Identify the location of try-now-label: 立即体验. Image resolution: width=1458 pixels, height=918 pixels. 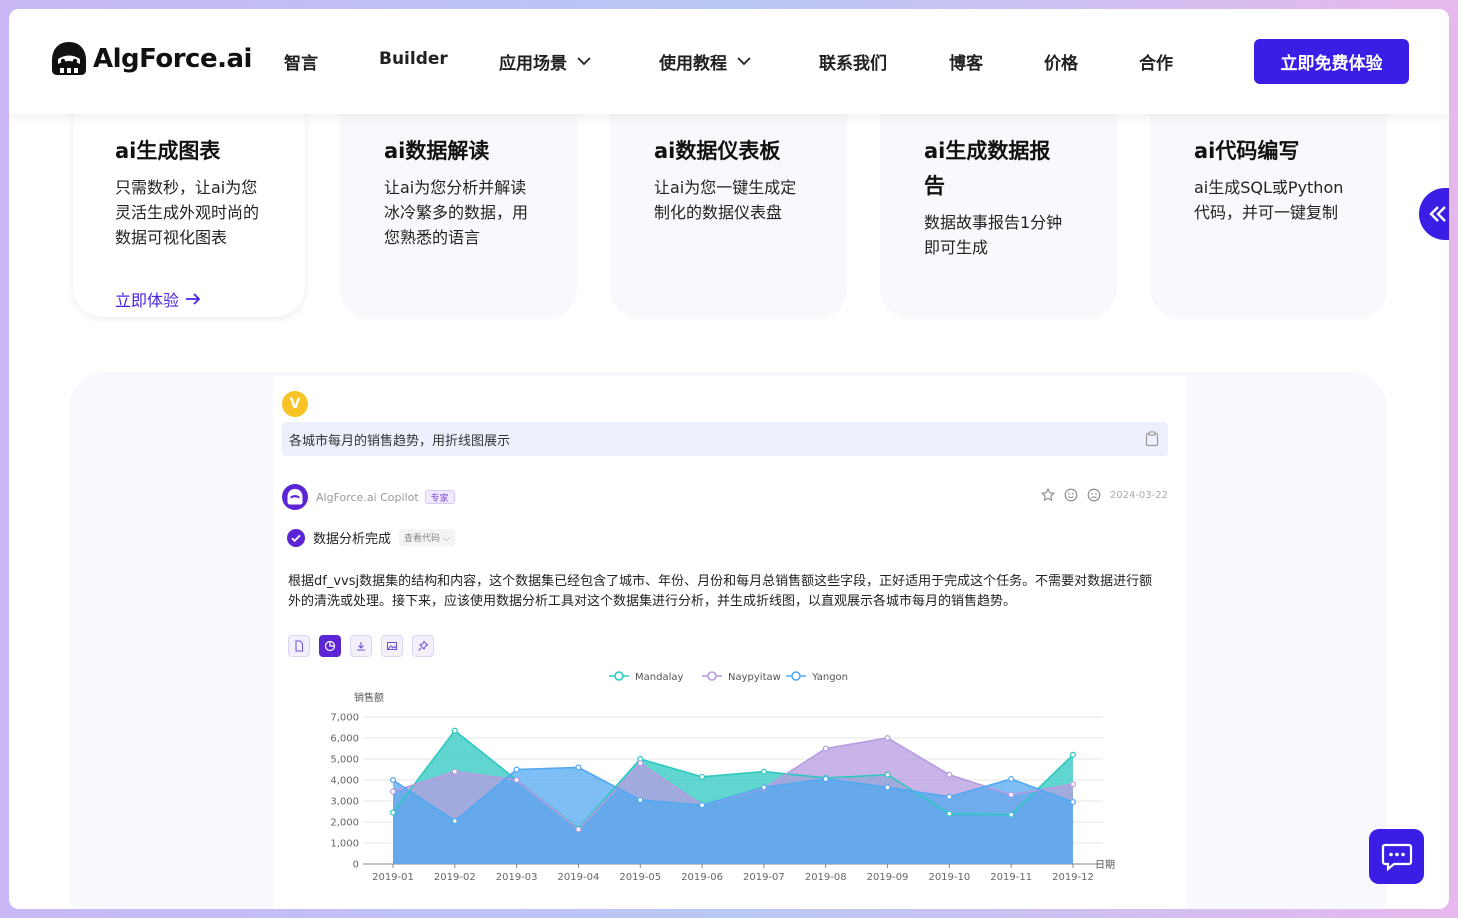
(147, 300).